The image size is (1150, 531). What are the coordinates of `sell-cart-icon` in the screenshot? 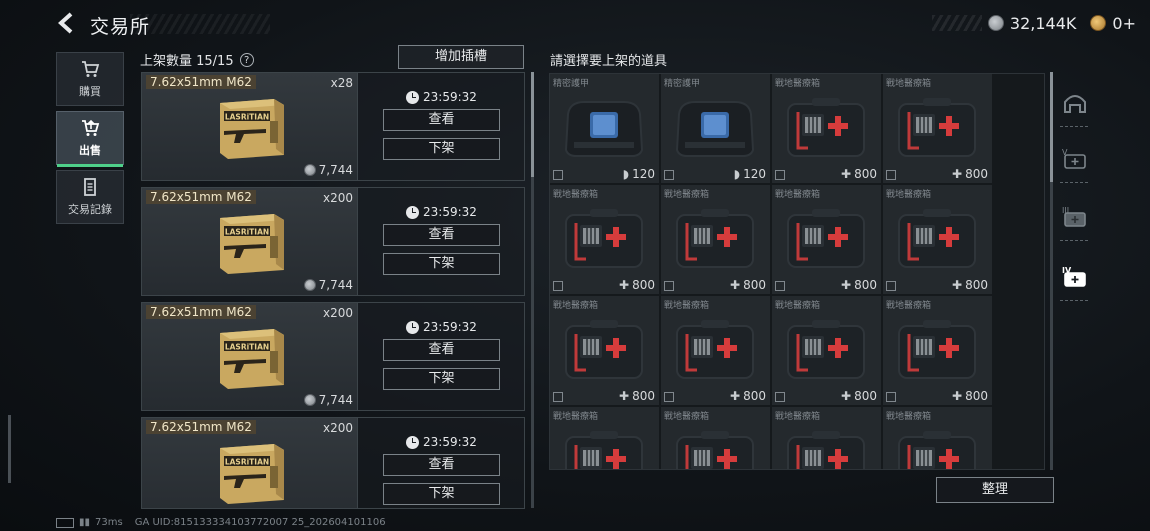 It's located at (91, 127).